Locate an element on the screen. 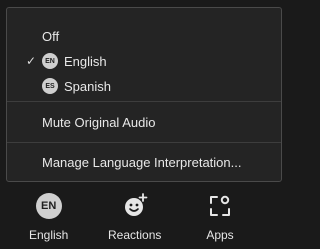 The width and height of the screenshot is (320, 249). reactions-button: Reactions is located at coordinates (134, 217).